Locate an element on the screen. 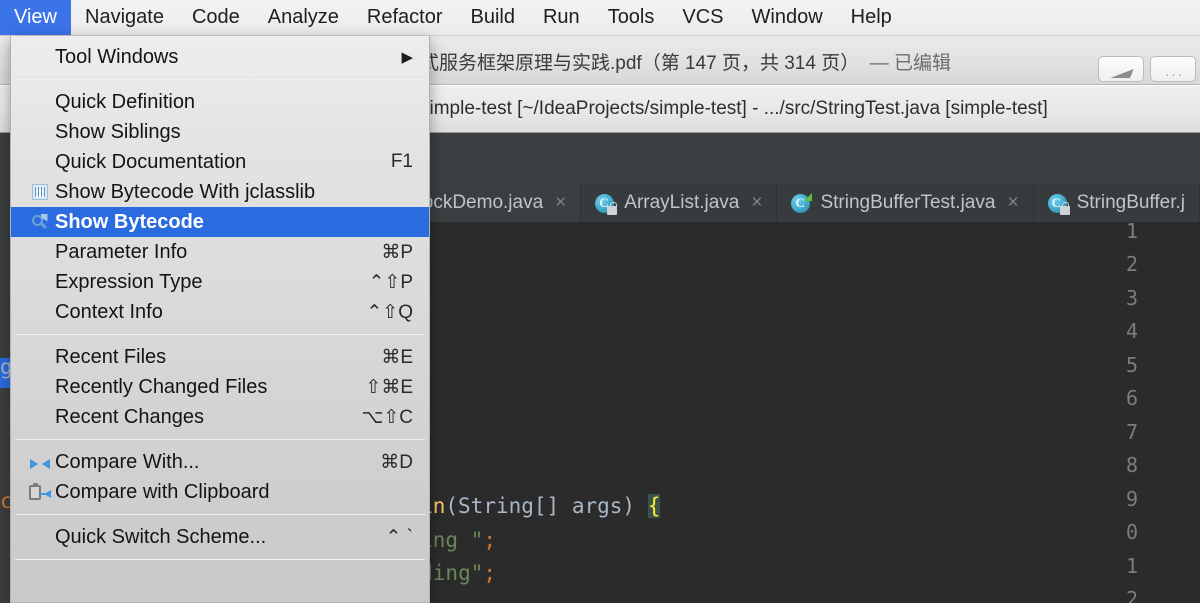  menu-item-shortcut: ⌥⇧C is located at coordinates (387, 417).